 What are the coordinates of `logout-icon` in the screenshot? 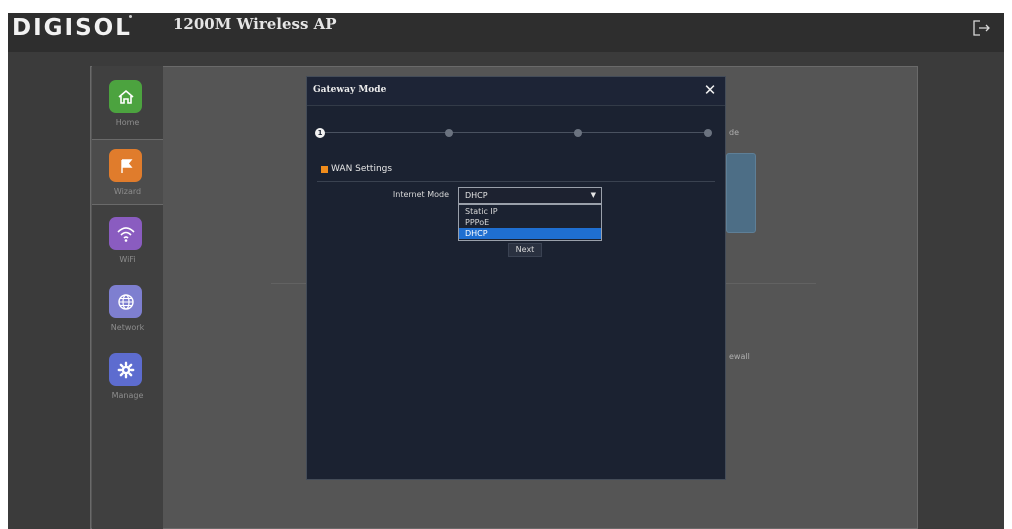 It's located at (982, 28).